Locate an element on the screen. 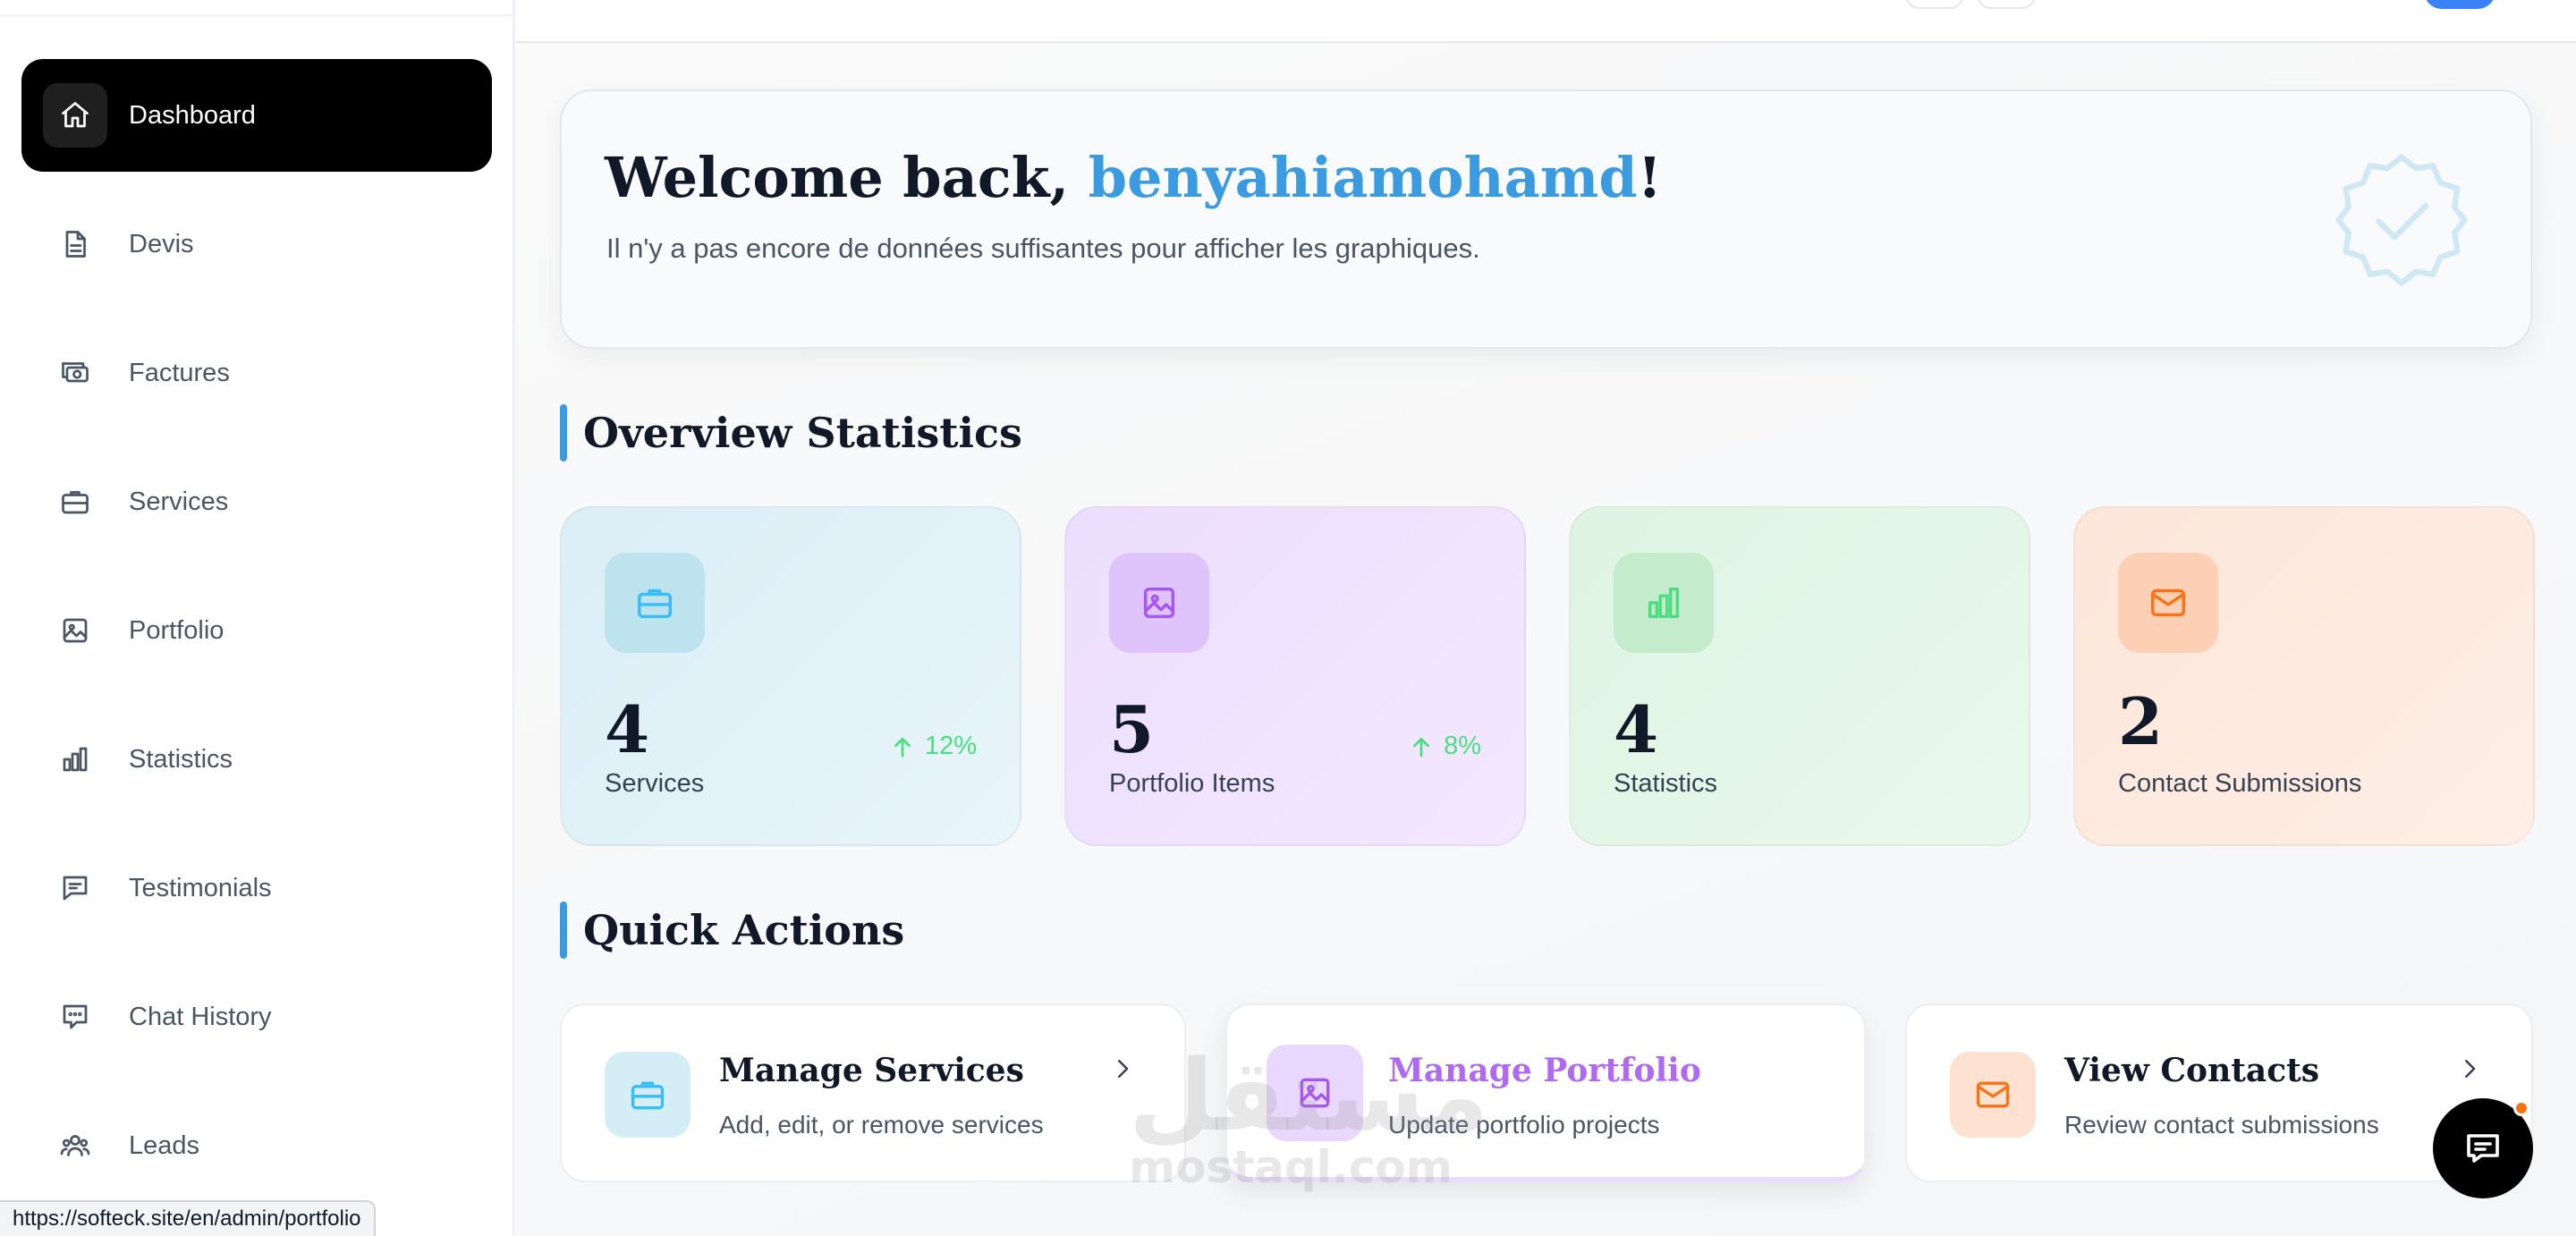 The image size is (2576, 1236). sidebar-item-label: Dashboard is located at coordinates (192, 115).